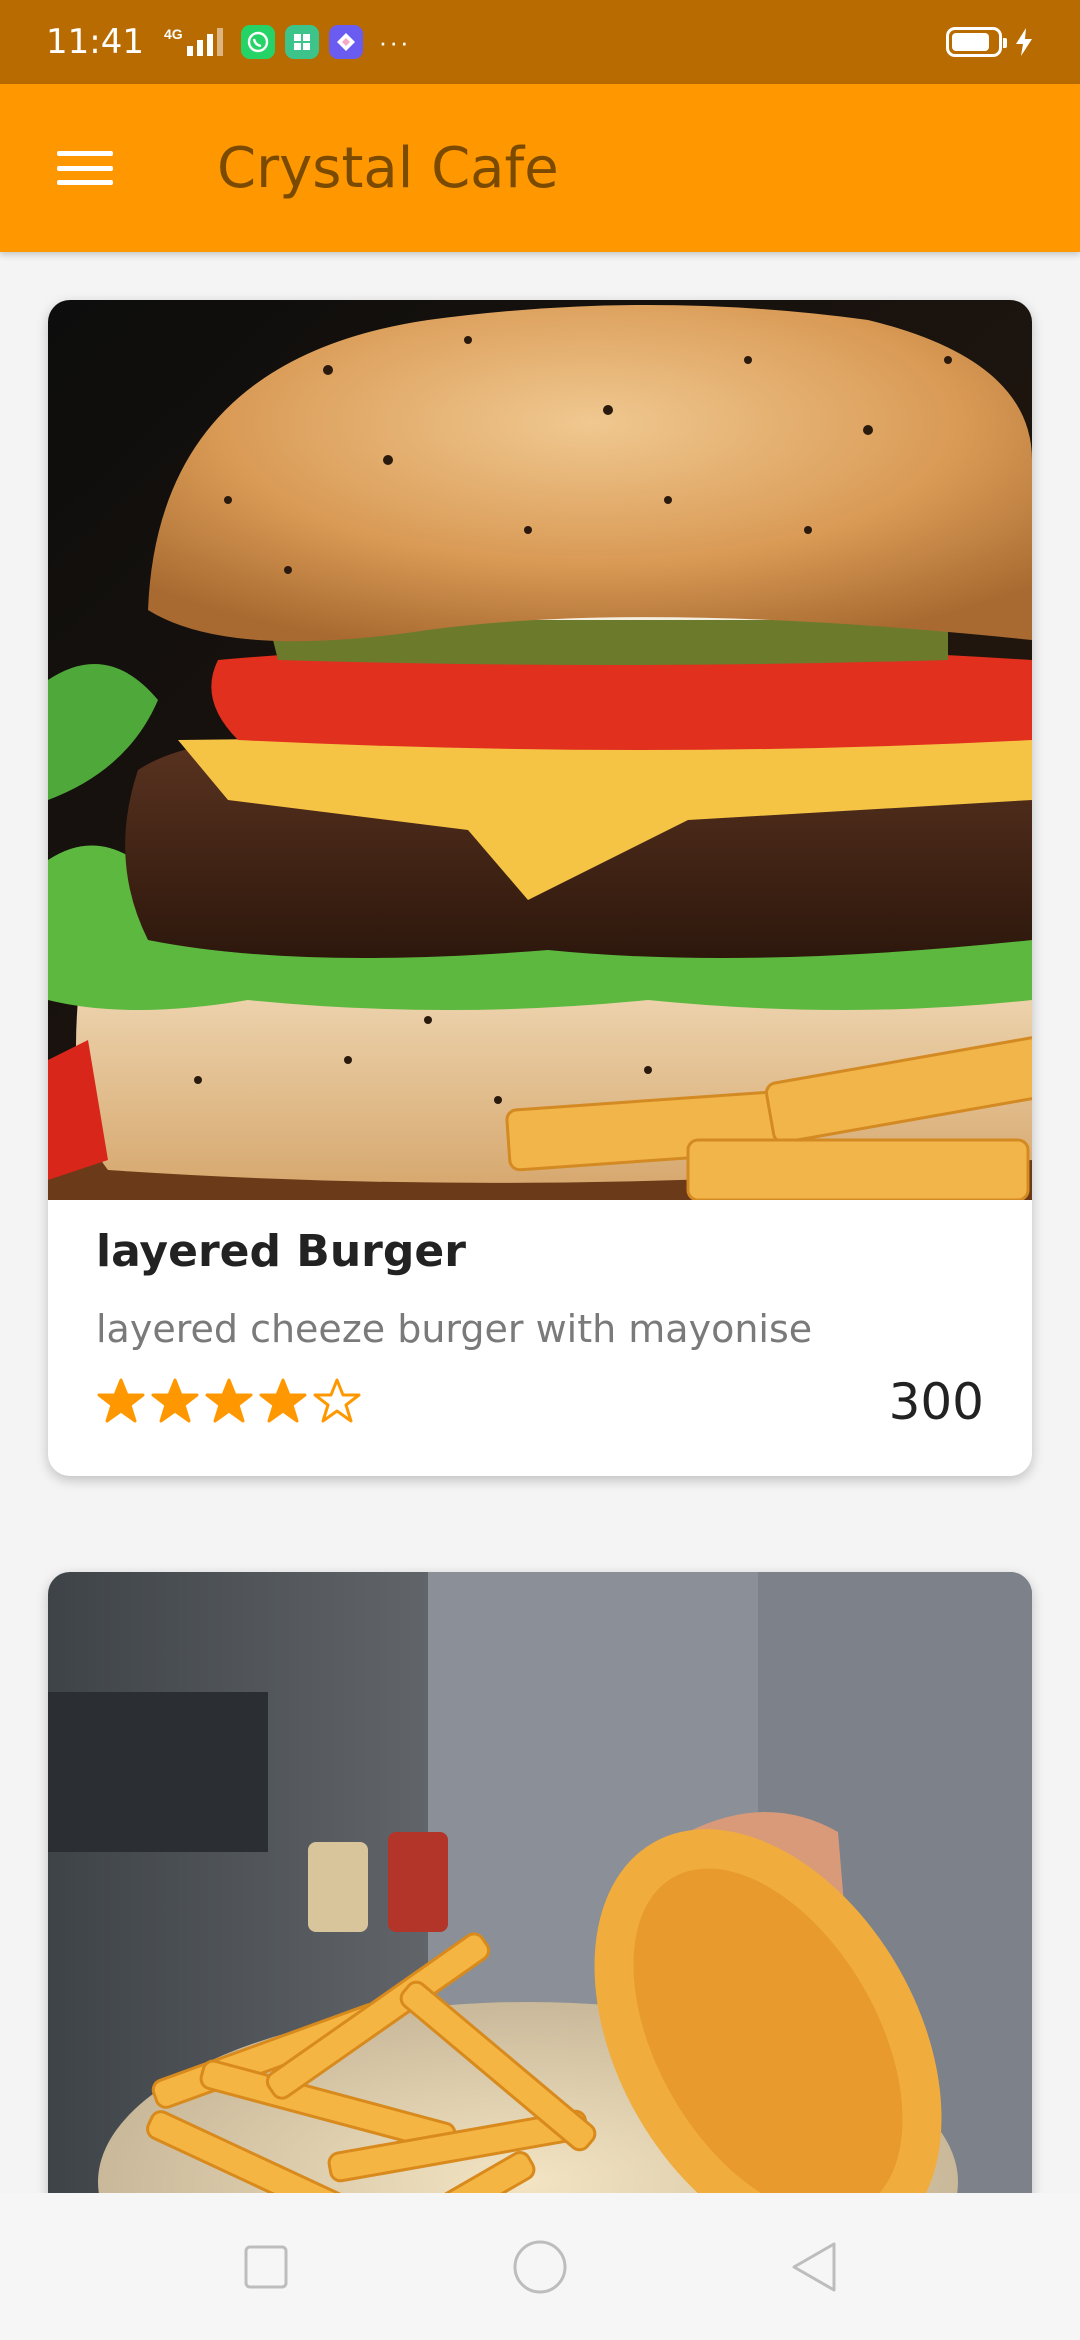 The image size is (1080, 2340). What do you see at coordinates (95, 42) in the screenshot?
I see `status-time: 11:41` at bounding box center [95, 42].